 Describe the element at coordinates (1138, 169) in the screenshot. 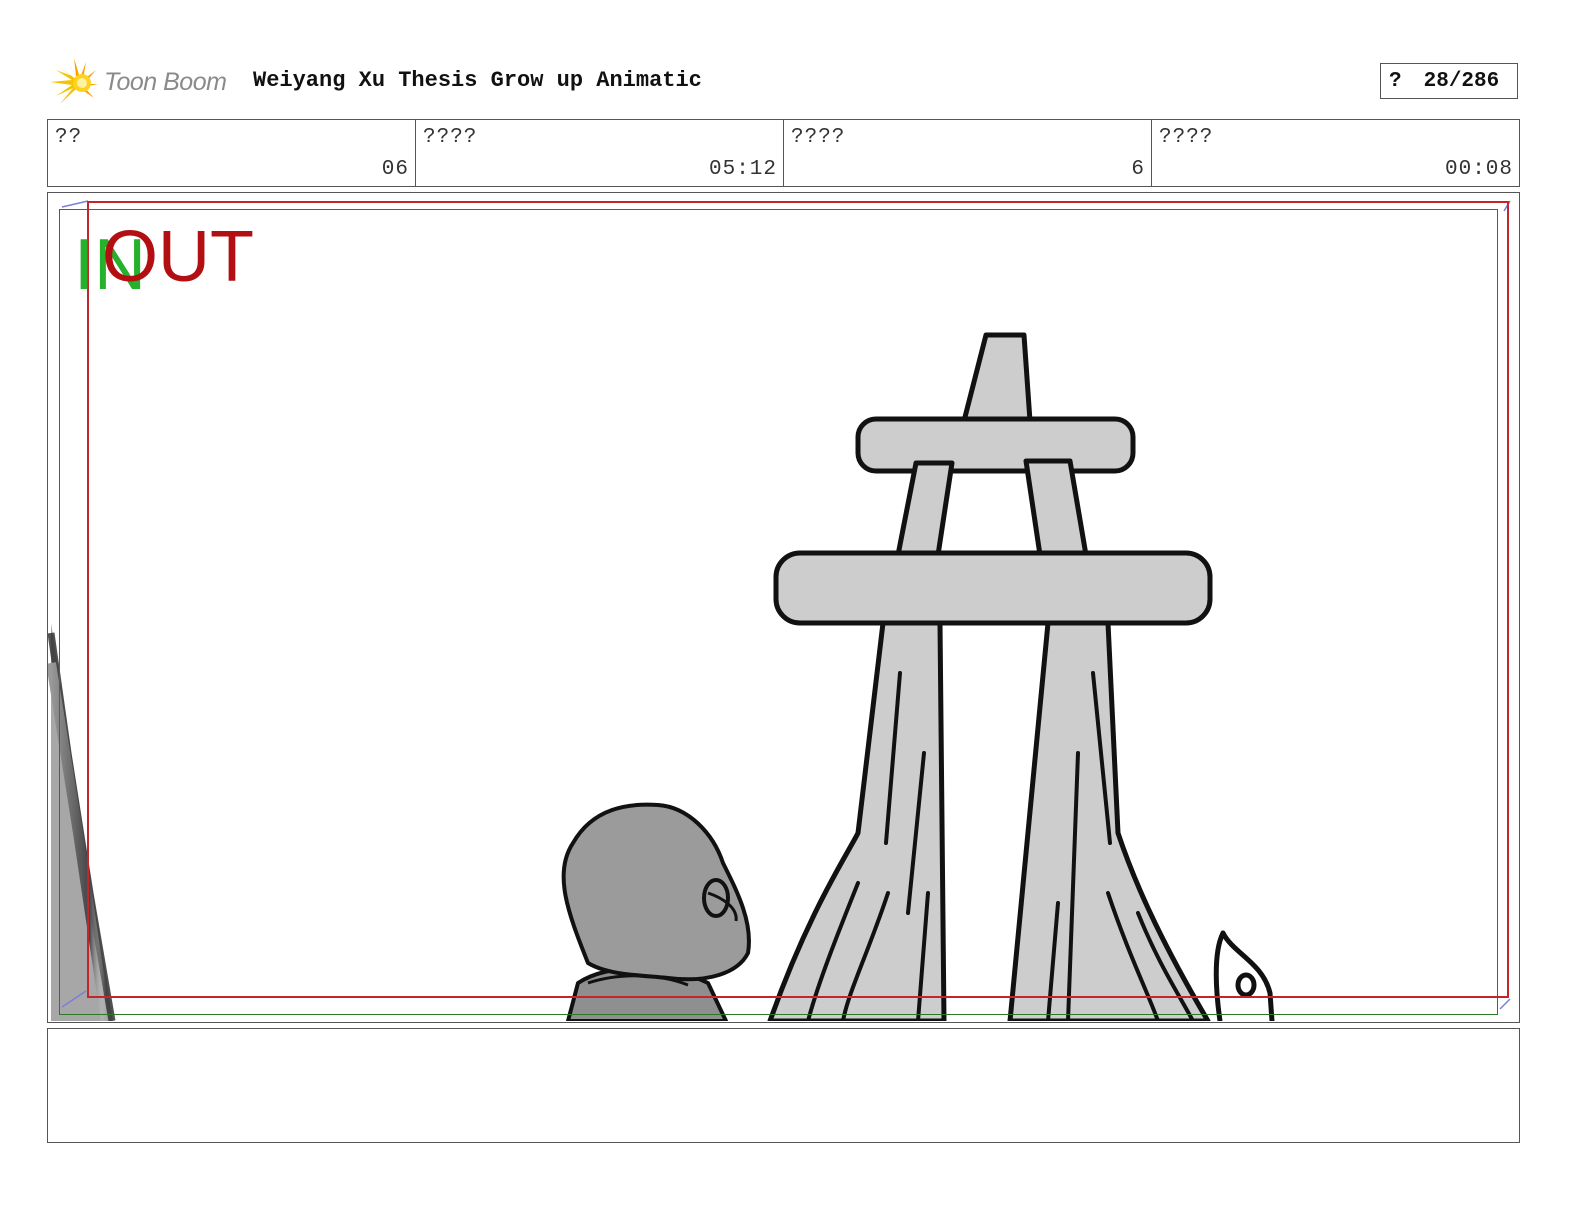

I see `info-value: 6` at that location.